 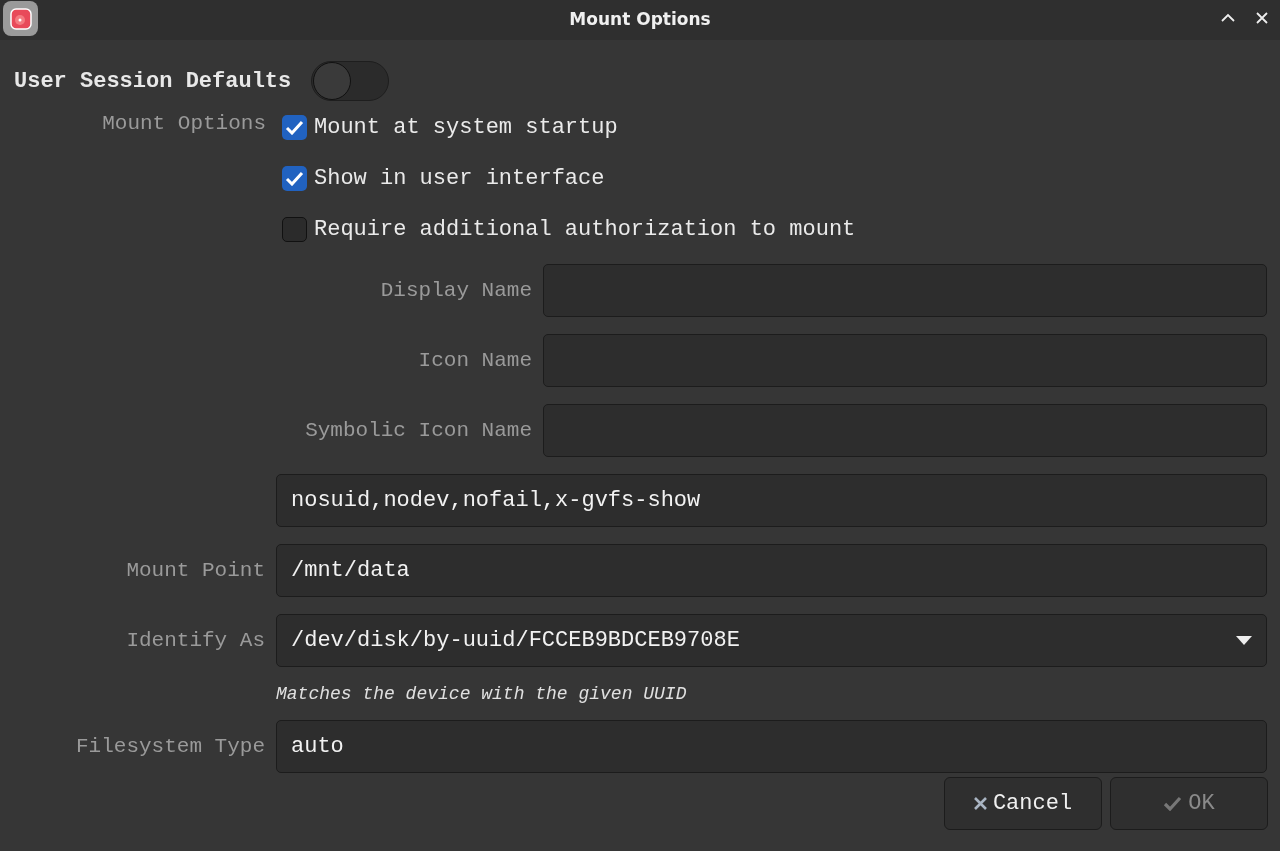 What do you see at coordinates (585, 230) in the screenshot?
I see `checkbox-label: Require additional authorization to mount` at bounding box center [585, 230].